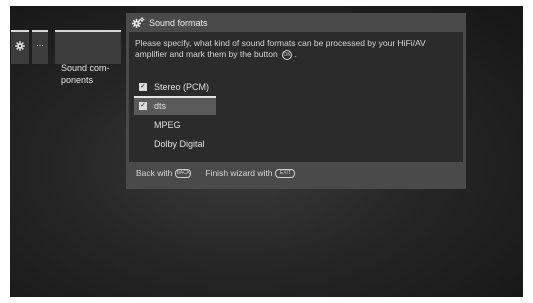  What do you see at coordinates (178, 22) in the screenshot?
I see `dialog-title: Sound formats` at bounding box center [178, 22].